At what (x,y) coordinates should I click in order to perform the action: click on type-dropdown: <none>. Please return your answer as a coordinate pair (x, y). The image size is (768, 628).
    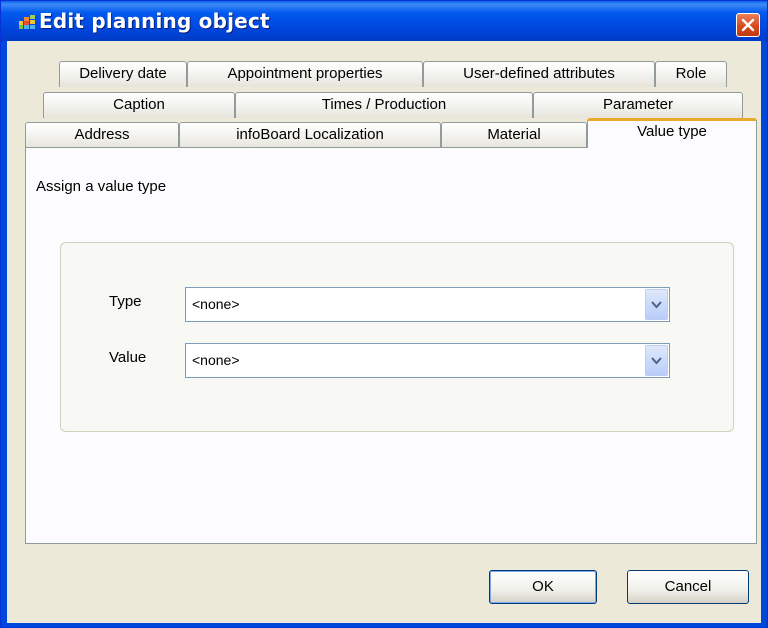
    Looking at the image, I should click on (427, 304).